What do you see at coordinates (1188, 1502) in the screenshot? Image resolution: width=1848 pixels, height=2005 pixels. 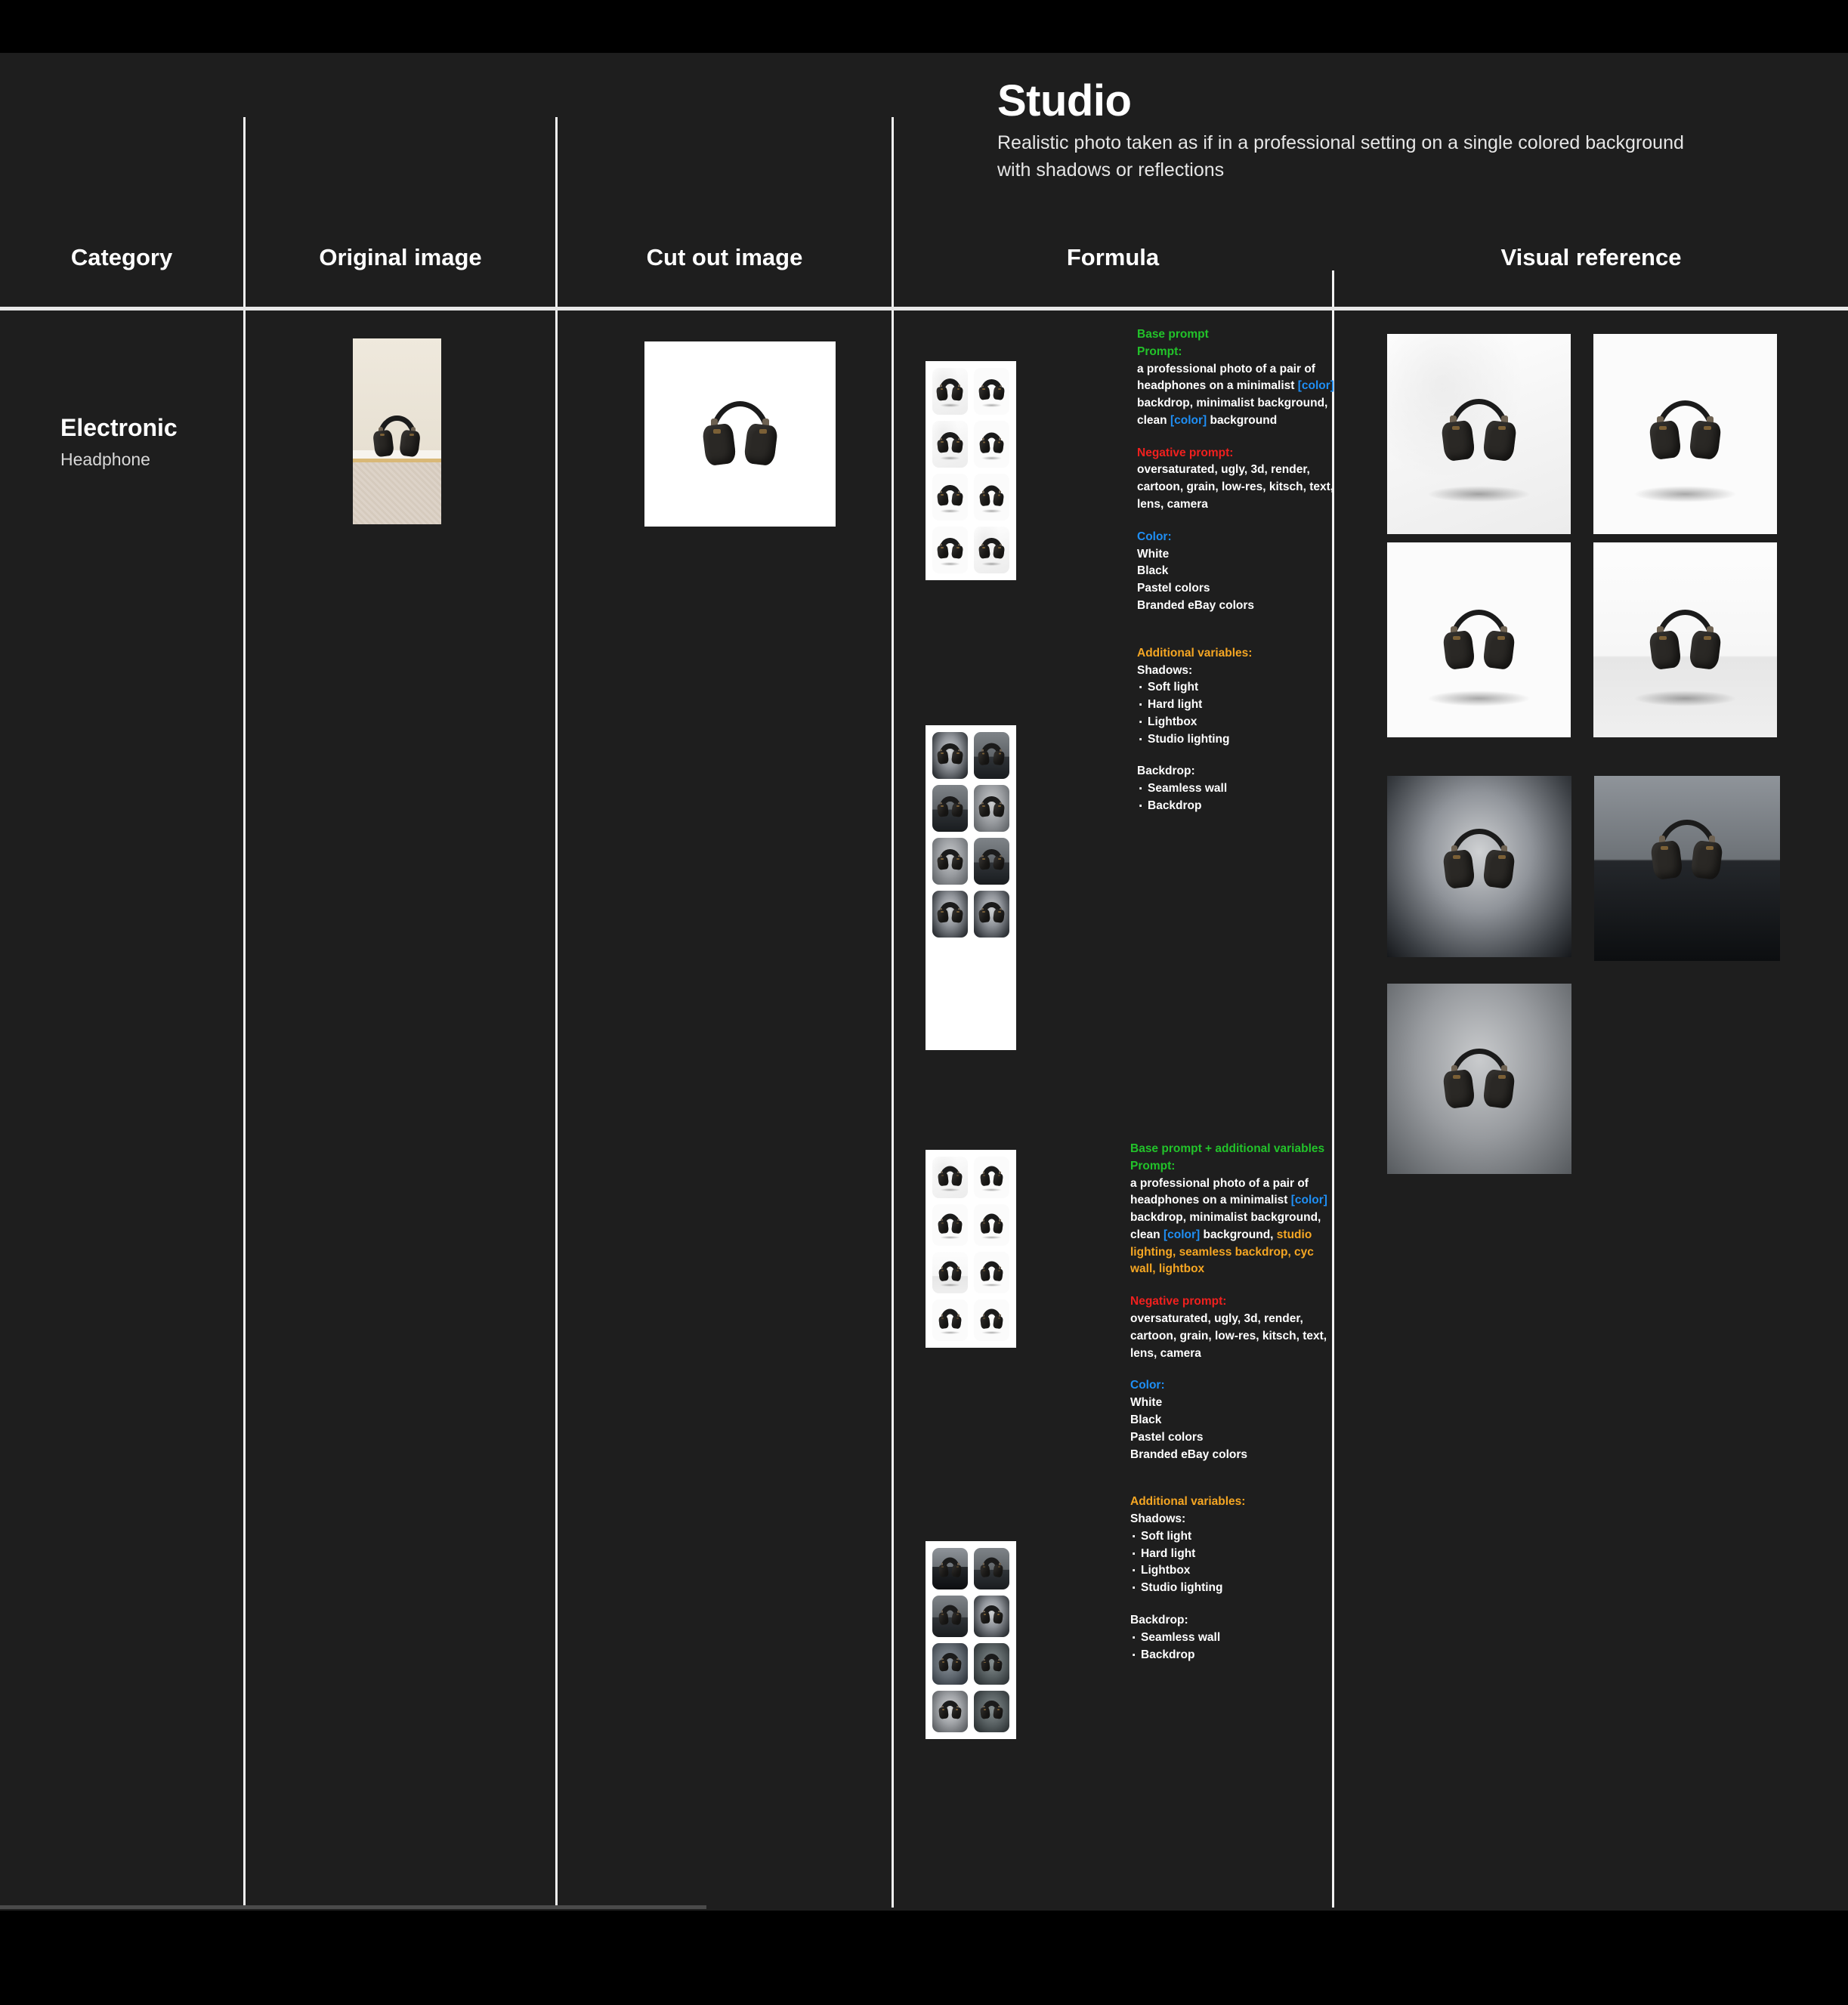 I see `additional-variables-label: Additional variables:` at bounding box center [1188, 1502].